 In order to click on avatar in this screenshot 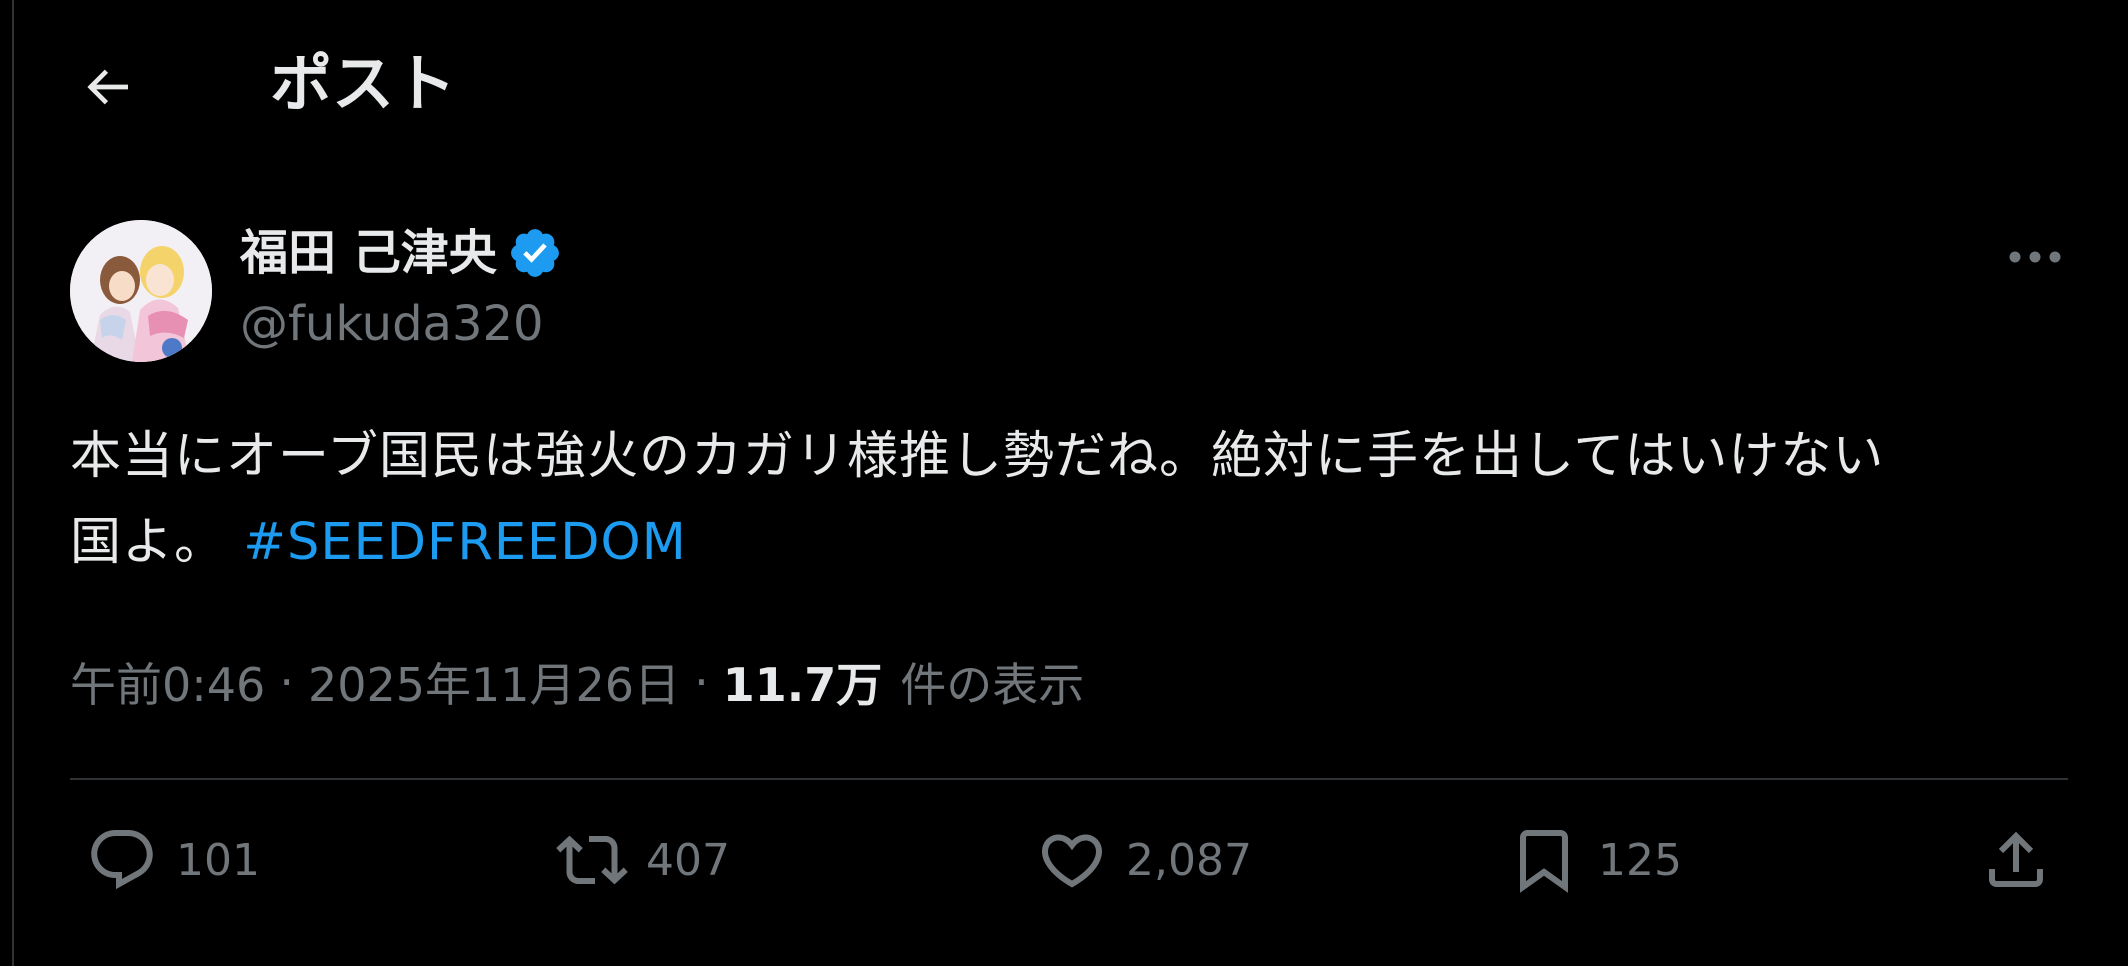, I will do `click(141, 291)`.